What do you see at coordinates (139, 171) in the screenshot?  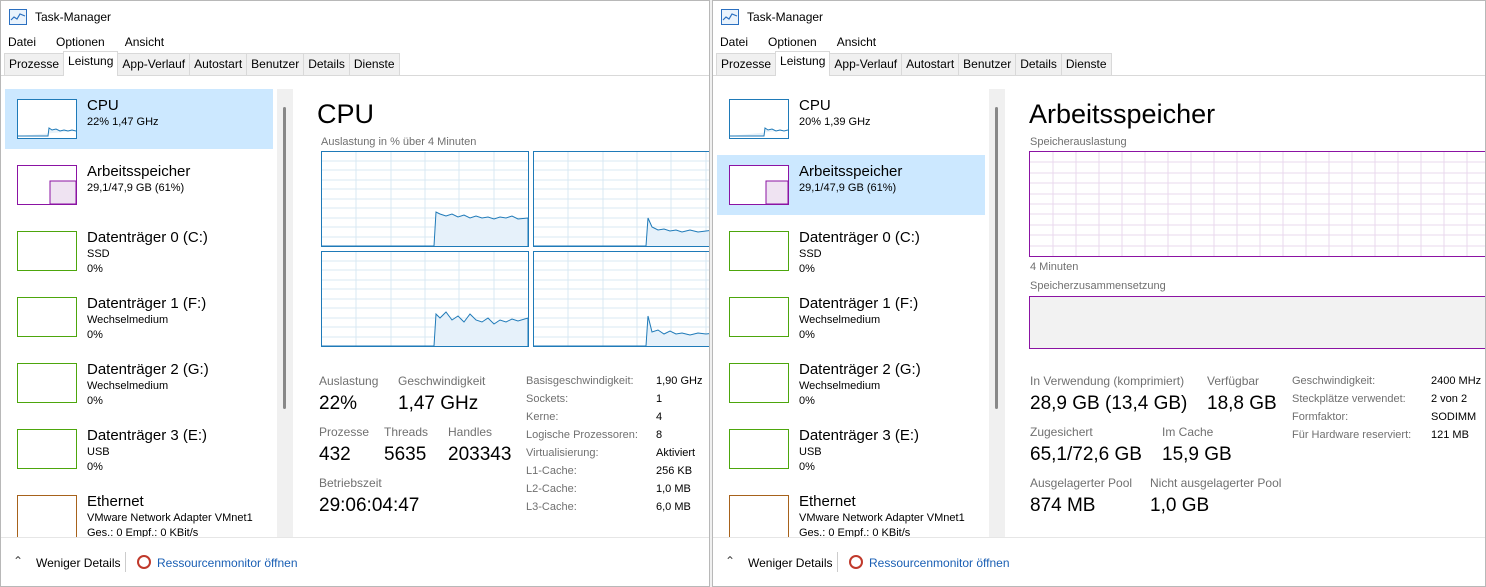 I see `sidebar-item-name: Arbeitsspeicher` at bounding box center [139, 171].